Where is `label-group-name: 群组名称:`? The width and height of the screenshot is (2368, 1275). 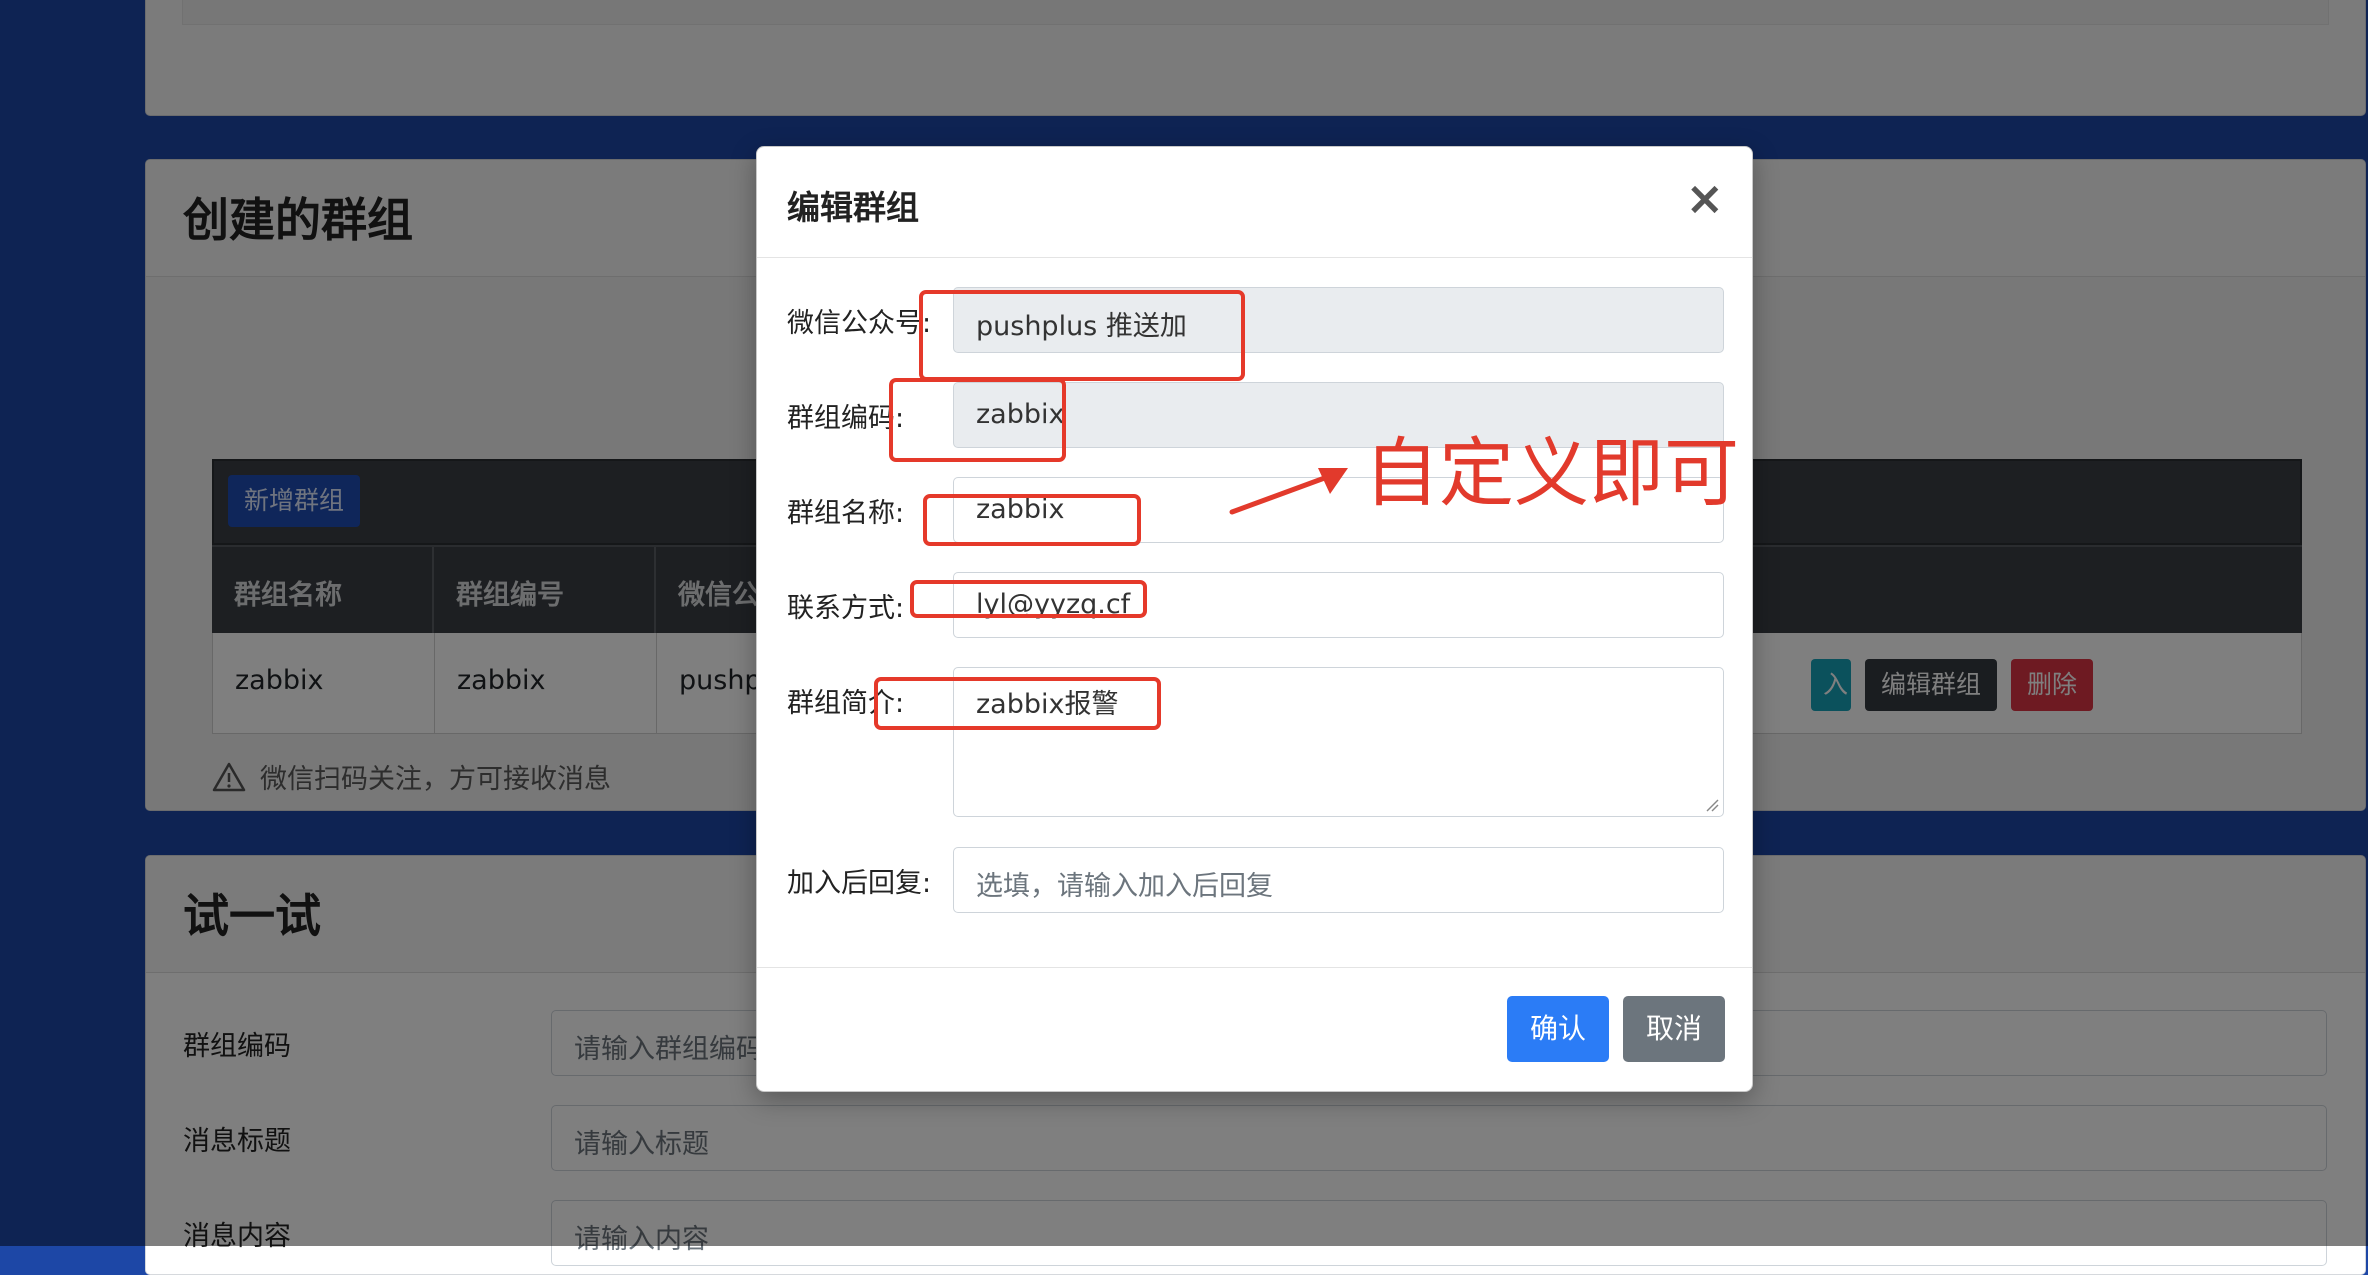 label-group-name: 群组名称: is located at coordinates (846, 513).